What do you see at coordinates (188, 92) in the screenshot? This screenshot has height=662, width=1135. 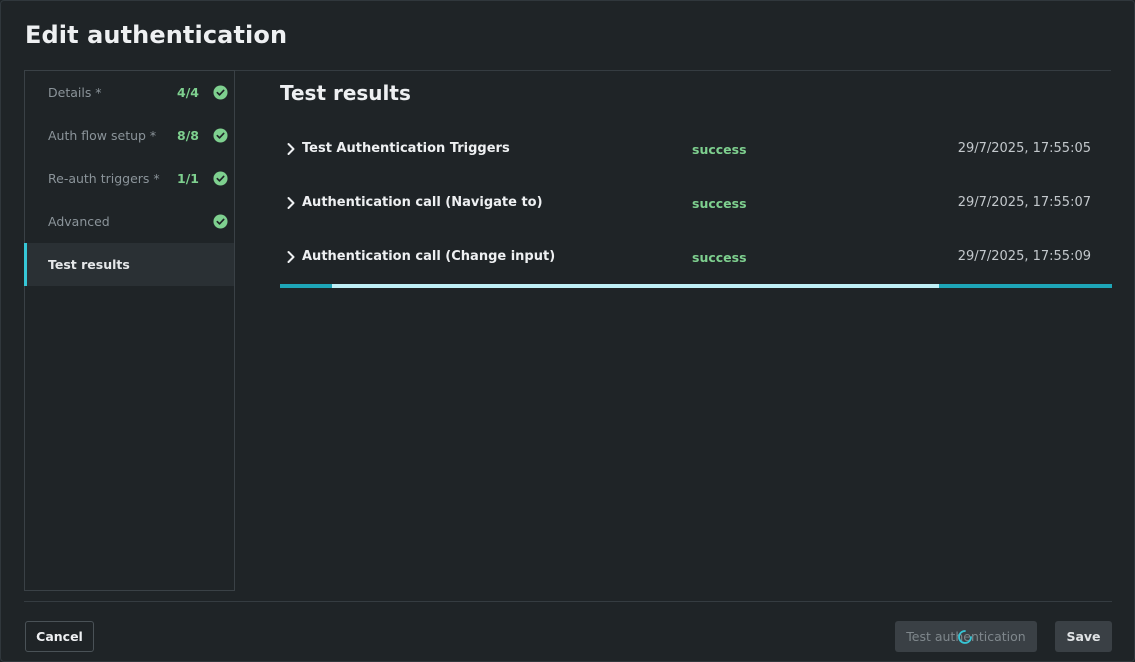 I see `sidebar-item-count: 4/4` at bounding box center [188, 92].